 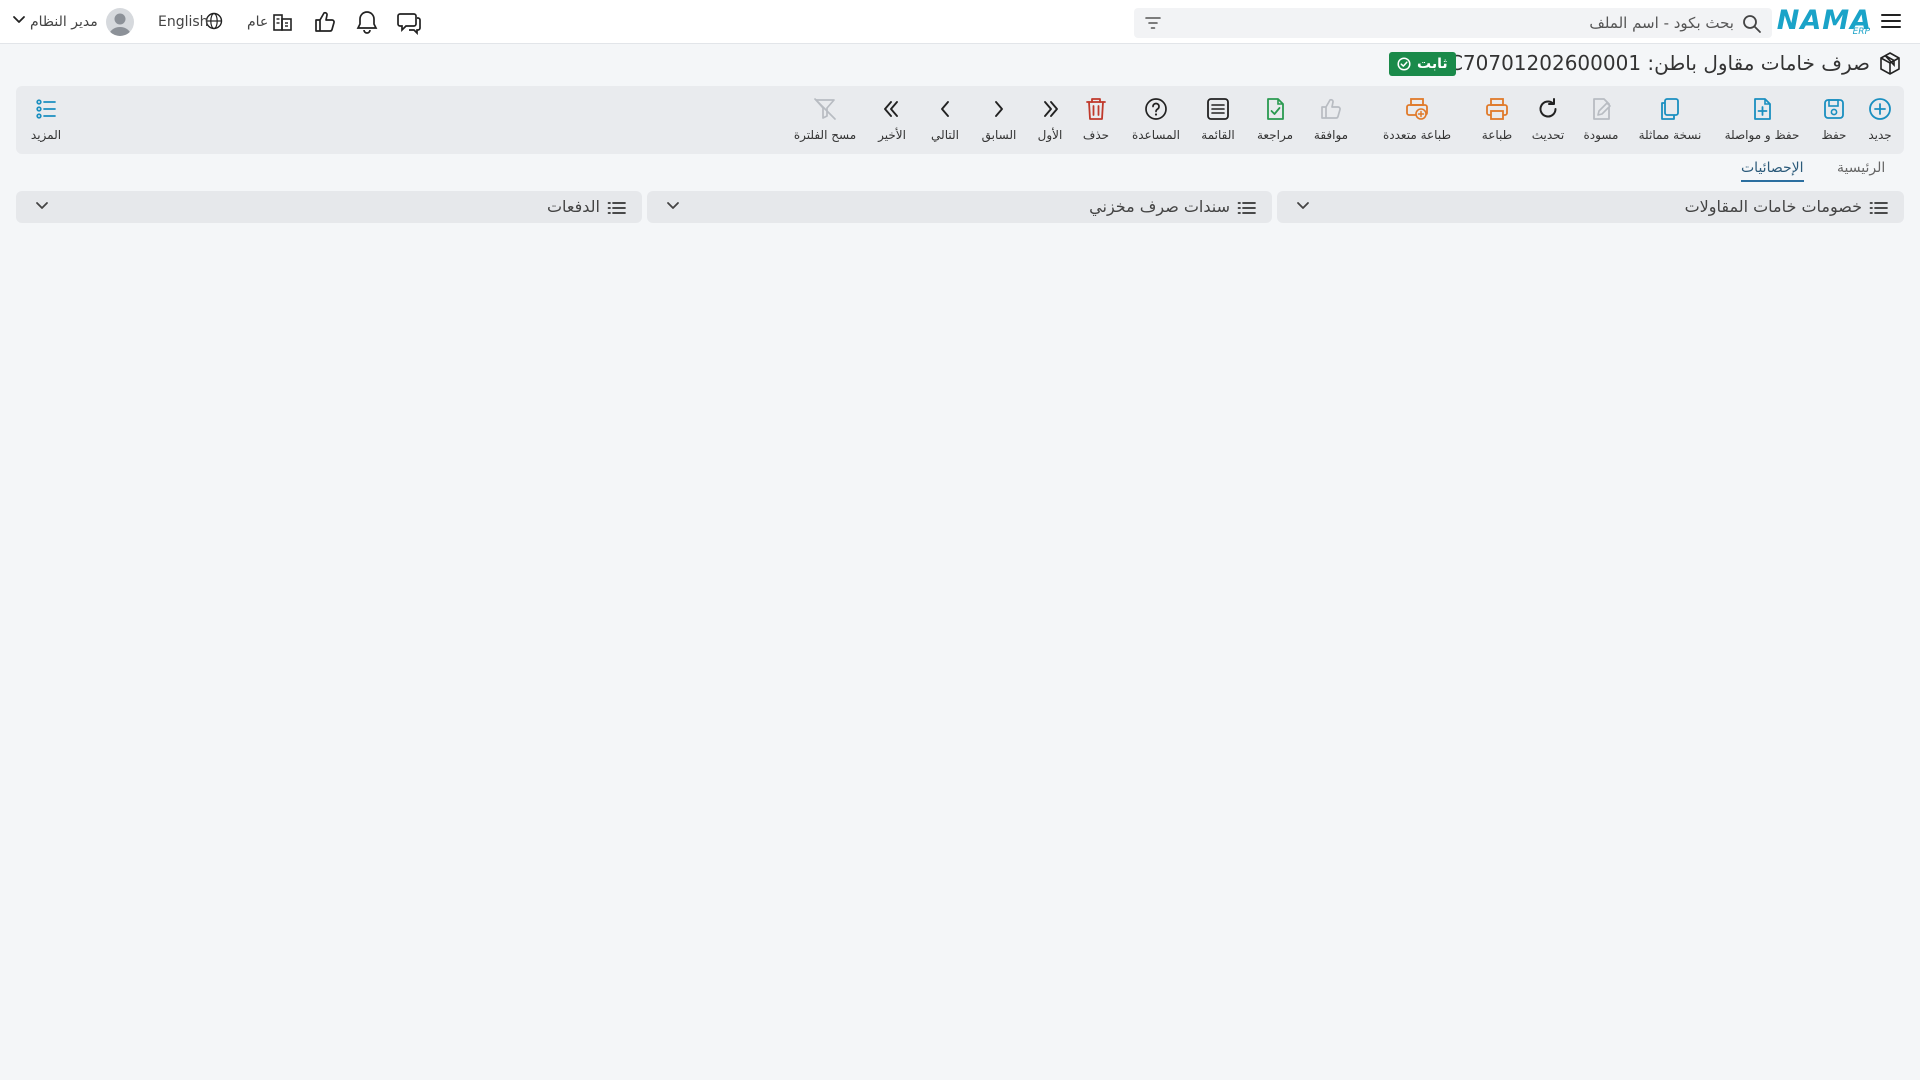 I want to click on first-label: الأول, so click(x=1050, y=135).